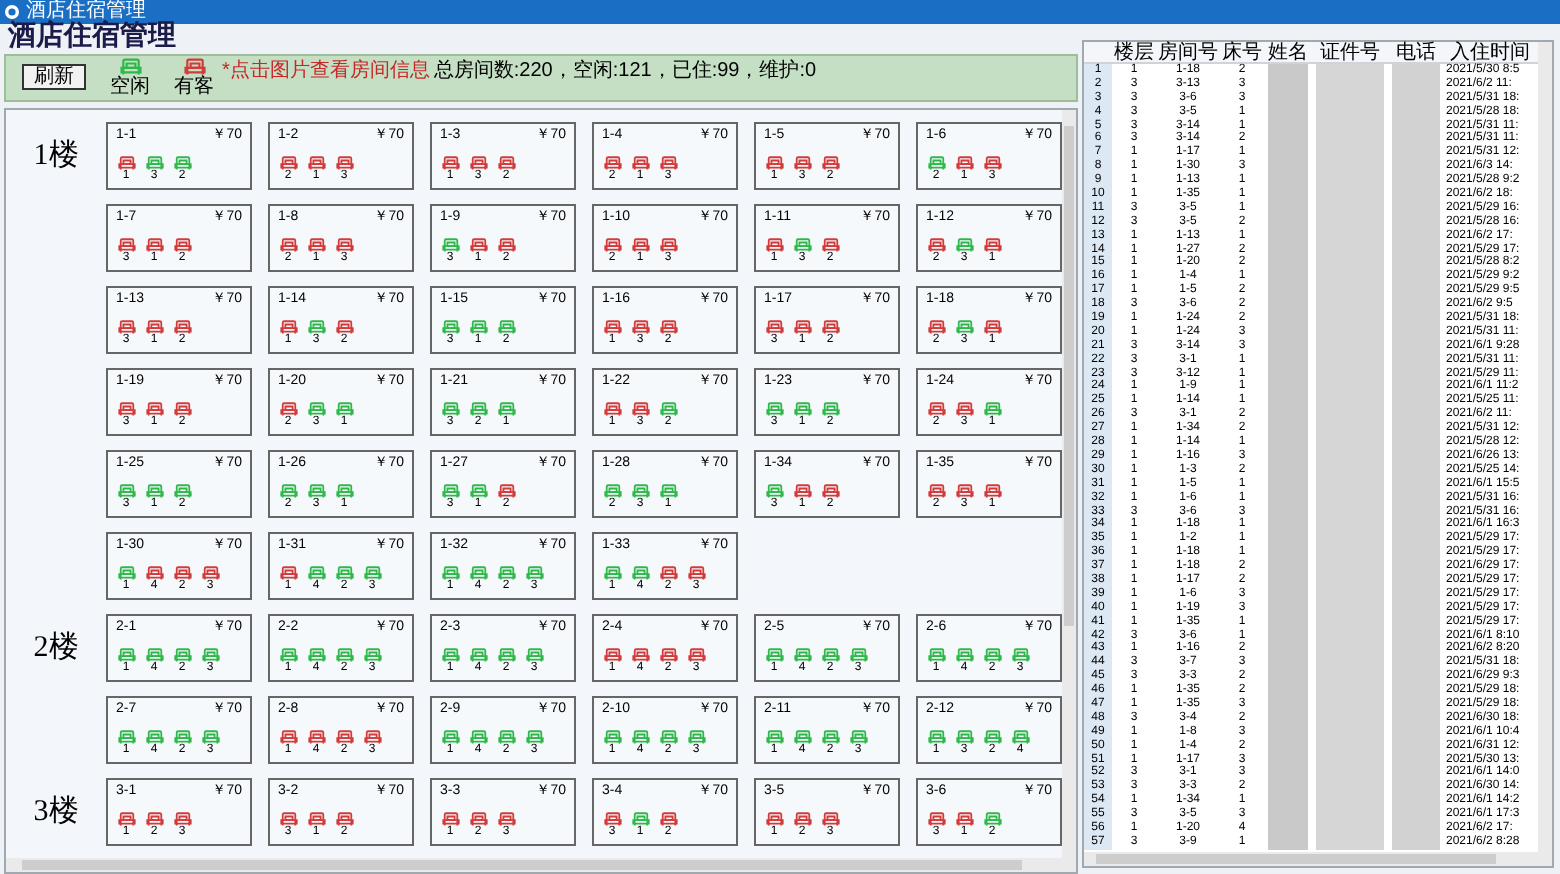  I want to click on refresh-button: 刷新, so click(54, 77).